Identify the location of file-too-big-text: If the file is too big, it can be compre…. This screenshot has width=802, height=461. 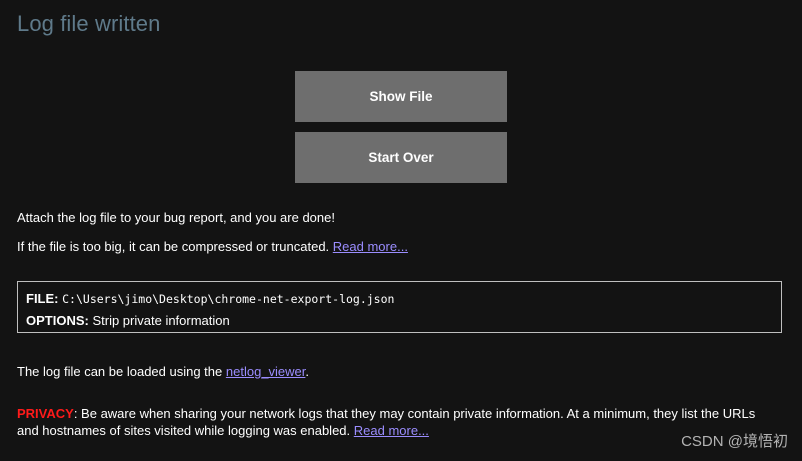
(175, 246).